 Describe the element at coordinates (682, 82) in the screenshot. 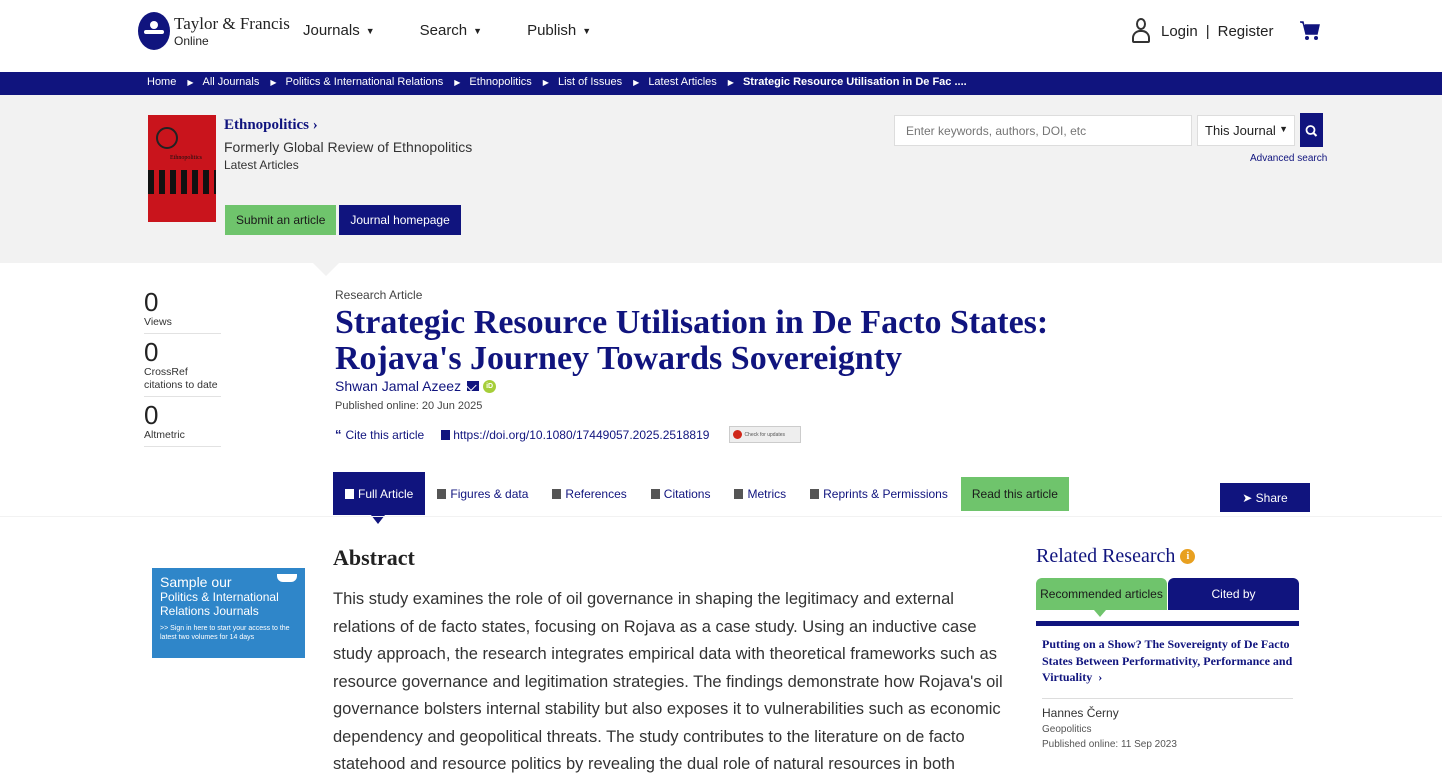

I see `breadcrumb-latest-articles: Latest Articles` at that location.